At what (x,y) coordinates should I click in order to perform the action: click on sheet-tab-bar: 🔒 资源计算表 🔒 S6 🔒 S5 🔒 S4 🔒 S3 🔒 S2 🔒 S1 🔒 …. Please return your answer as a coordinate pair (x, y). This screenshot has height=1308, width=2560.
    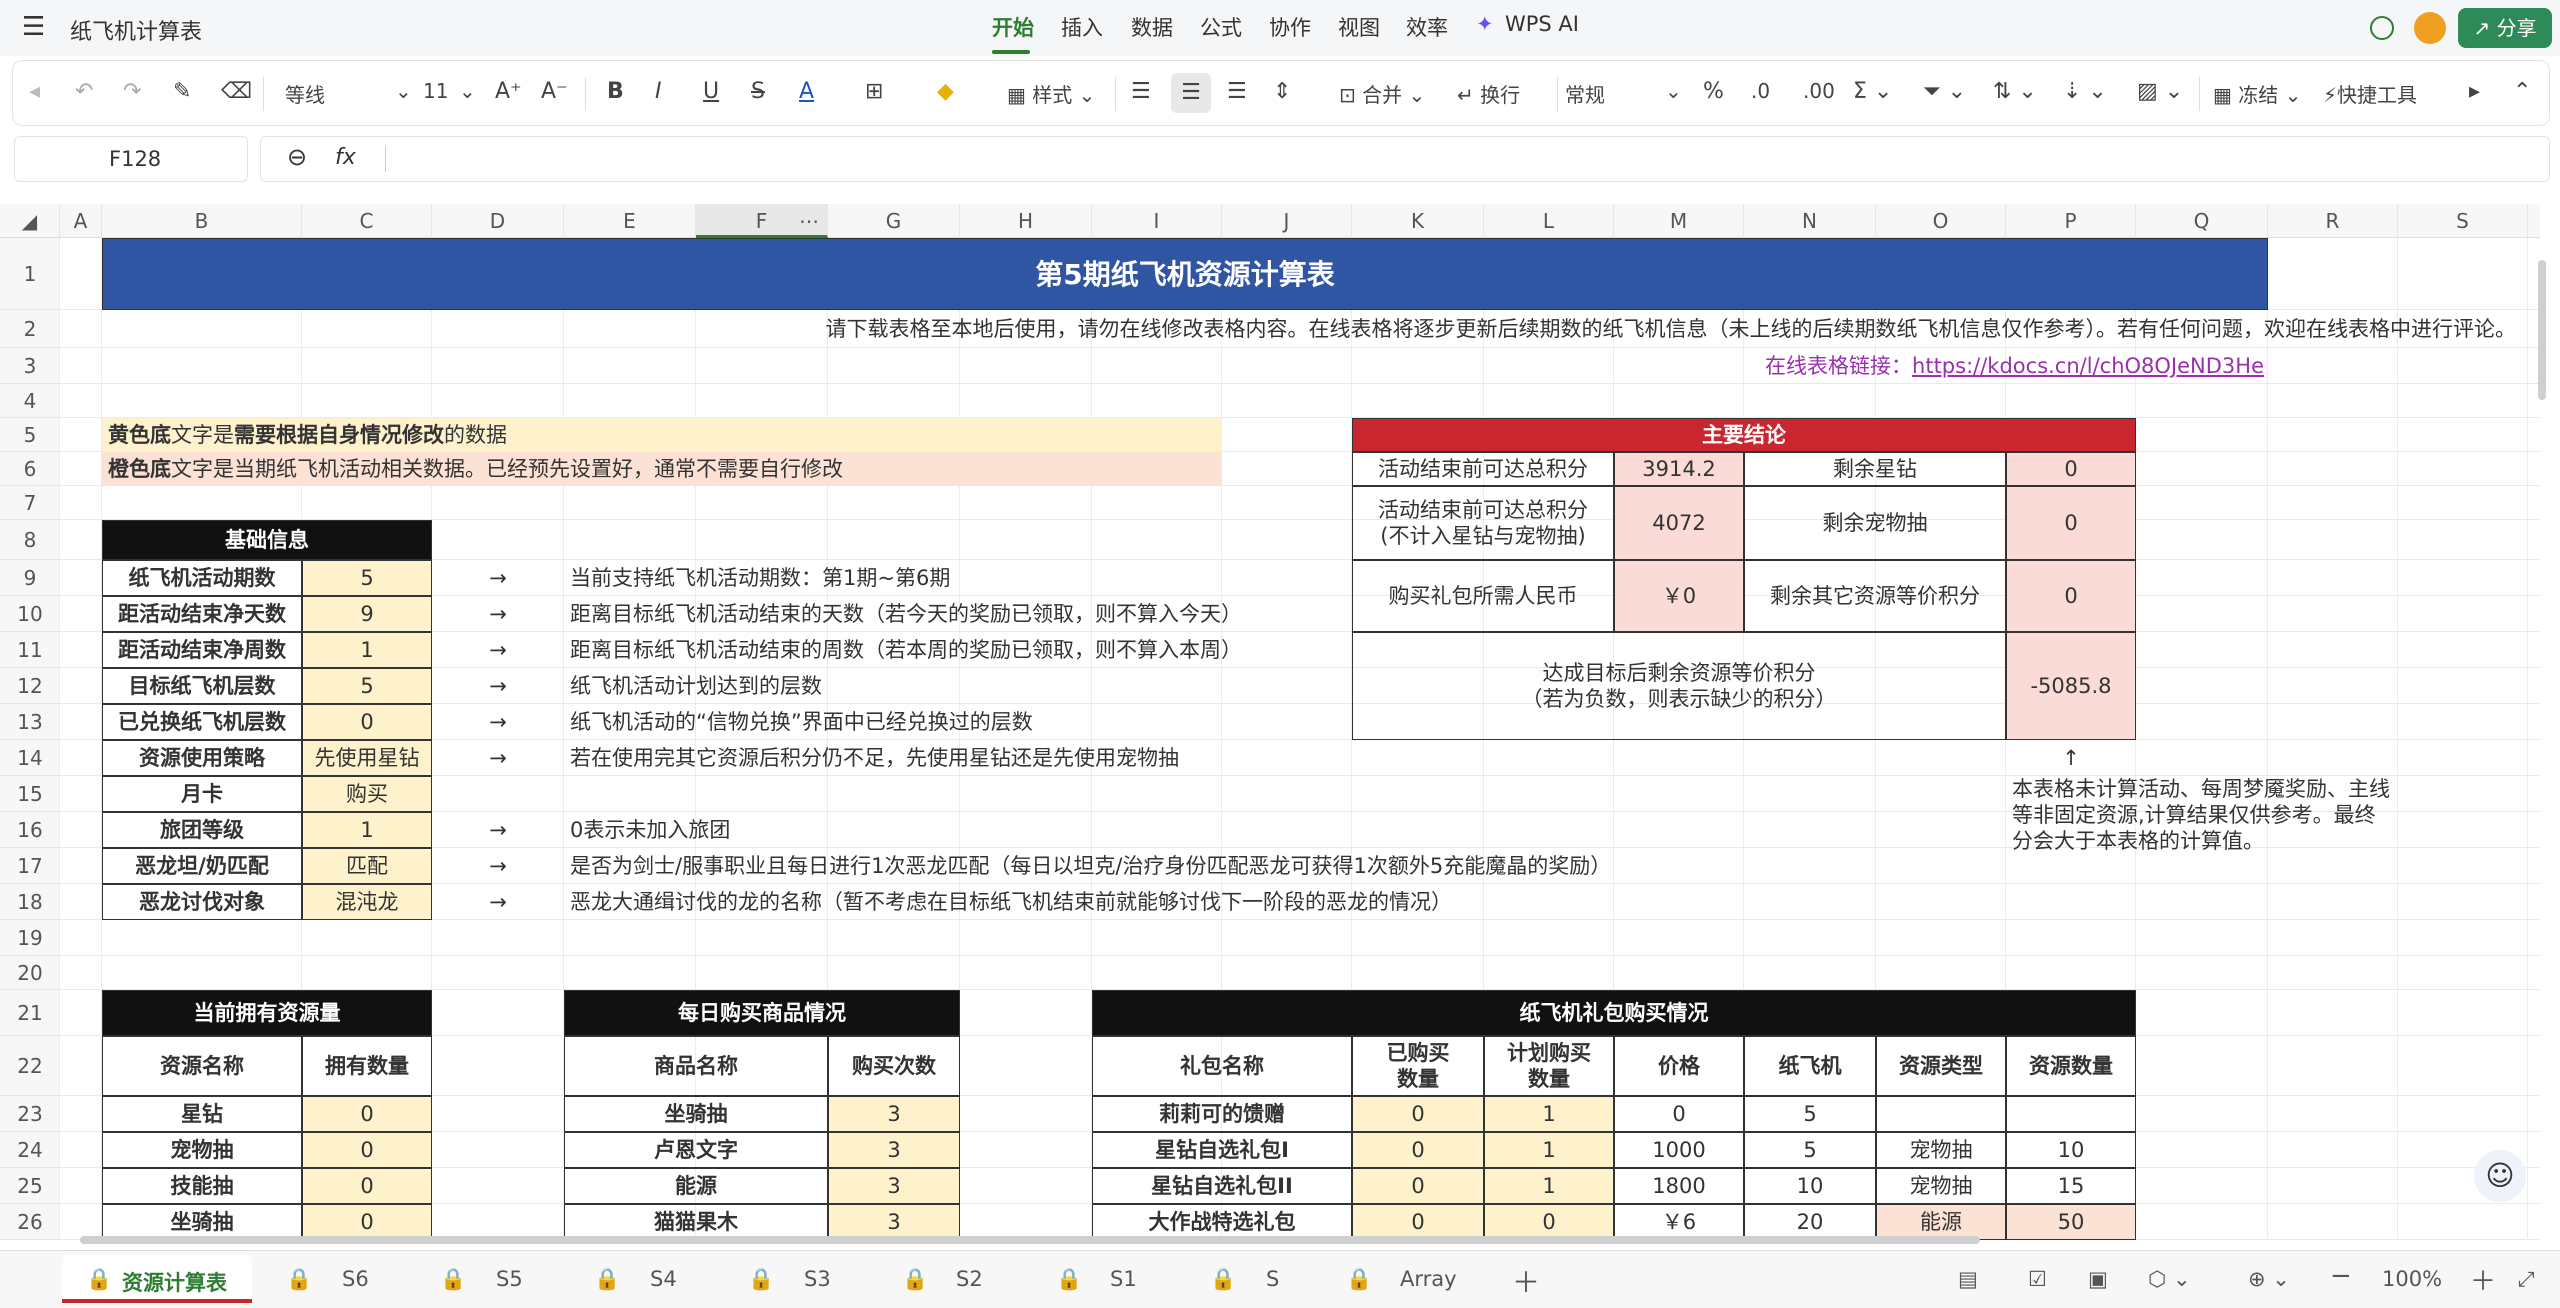
    Looking at the image, I should click on (1280, 1279).